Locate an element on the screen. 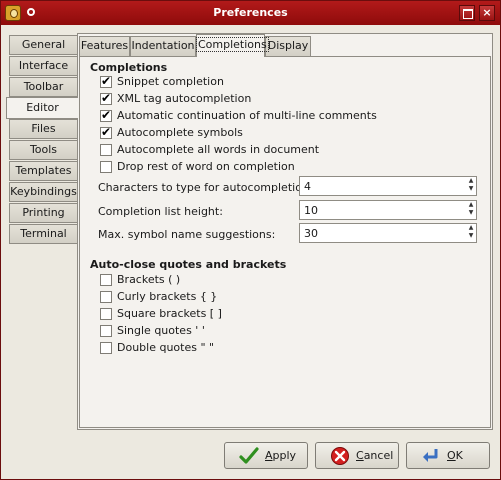 This screenshot has width=501, height=480. tab-completions: Completions is located at coordinates (232, 45).